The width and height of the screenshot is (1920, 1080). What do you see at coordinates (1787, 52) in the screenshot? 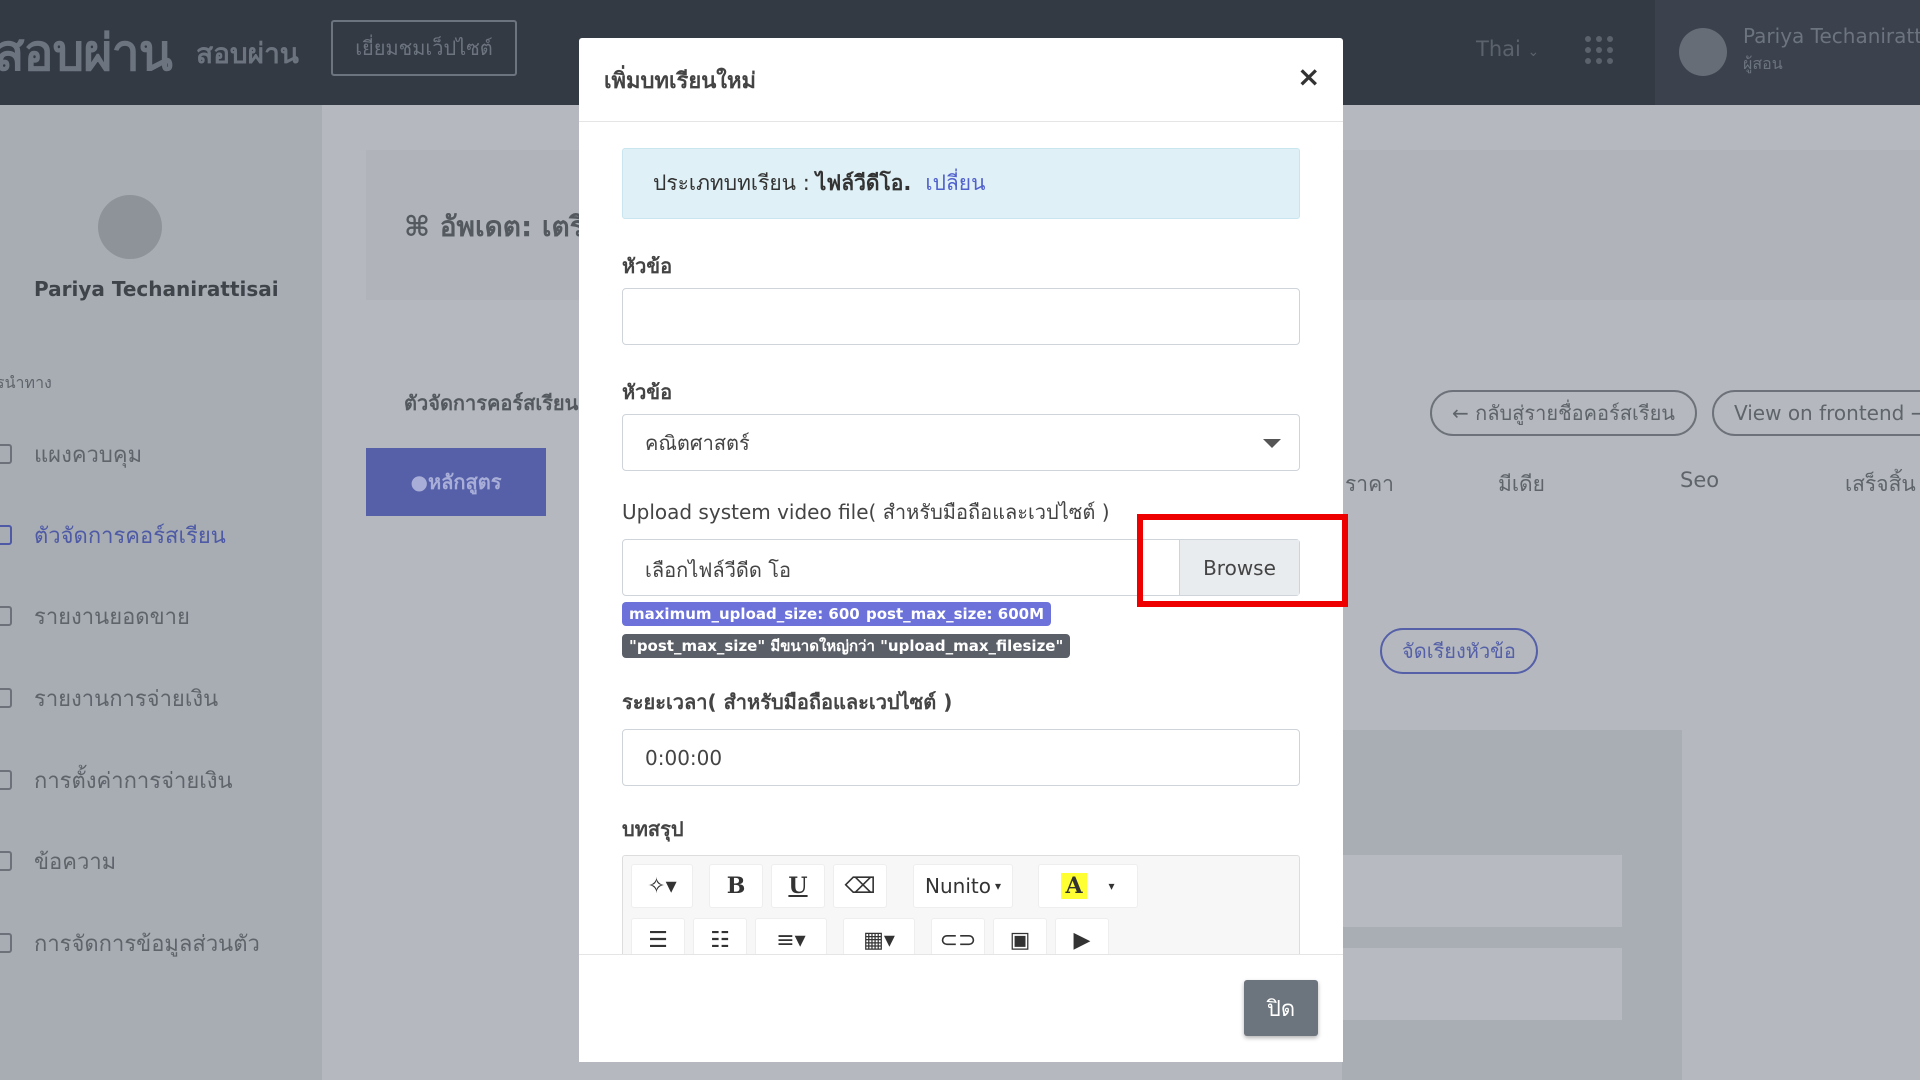
I see `user-menu: Pariya Techanirattisai ผู้สอน` at bounding box center [1787, 52].